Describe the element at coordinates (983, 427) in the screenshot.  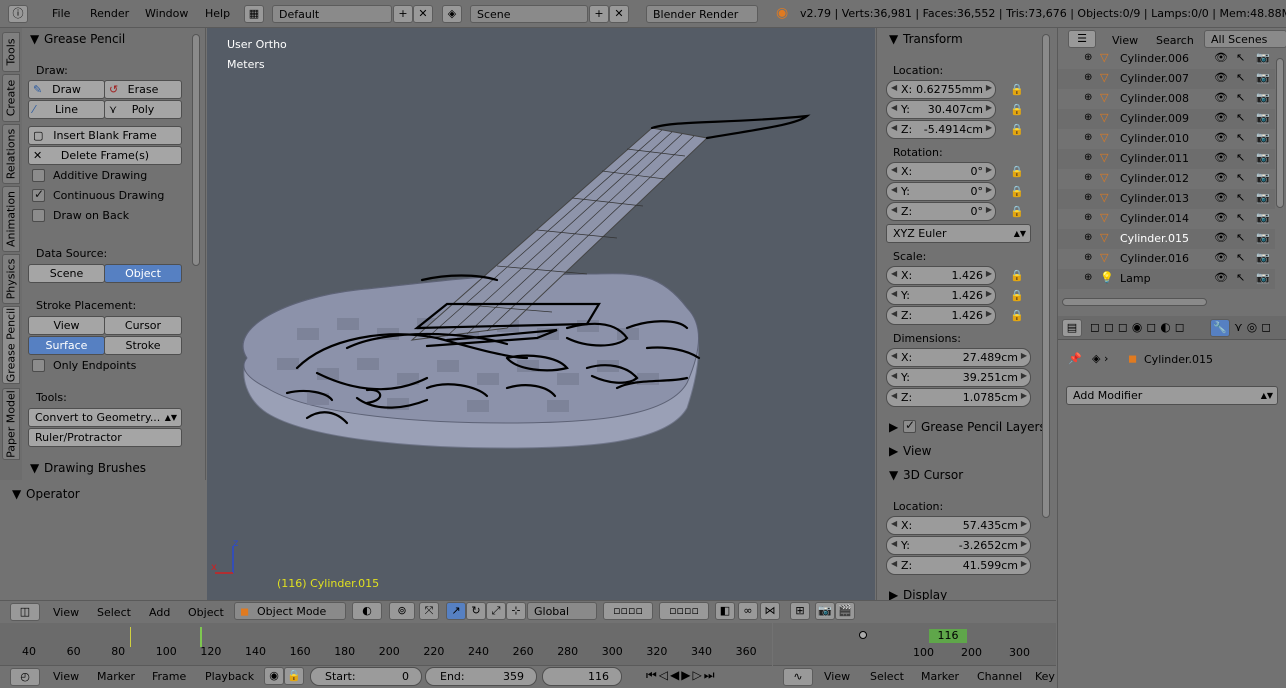
I see `gp-layers-title: Grease Pencil Layers` at that location.